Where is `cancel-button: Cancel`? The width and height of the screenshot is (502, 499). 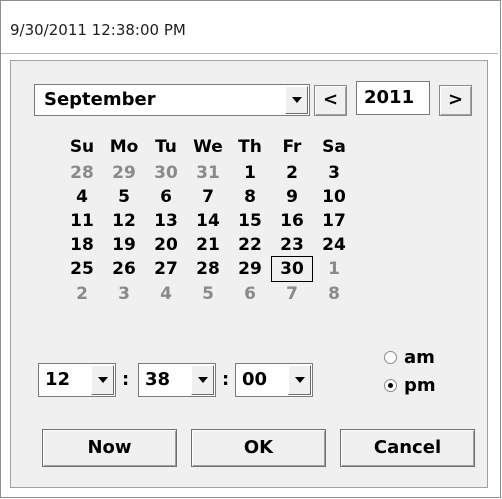 cancel-button: Cancel is located at coordinates (407, 448).